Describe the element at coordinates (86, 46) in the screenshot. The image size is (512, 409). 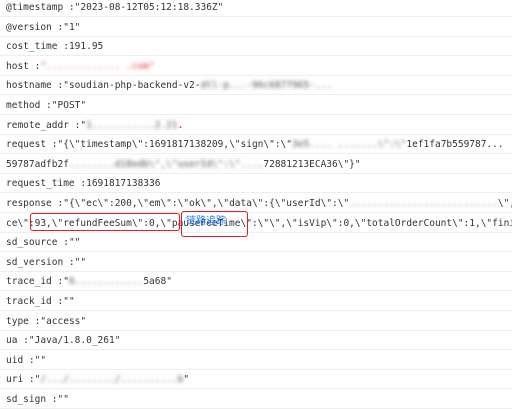
I see `field-value: 191.95` at that location.